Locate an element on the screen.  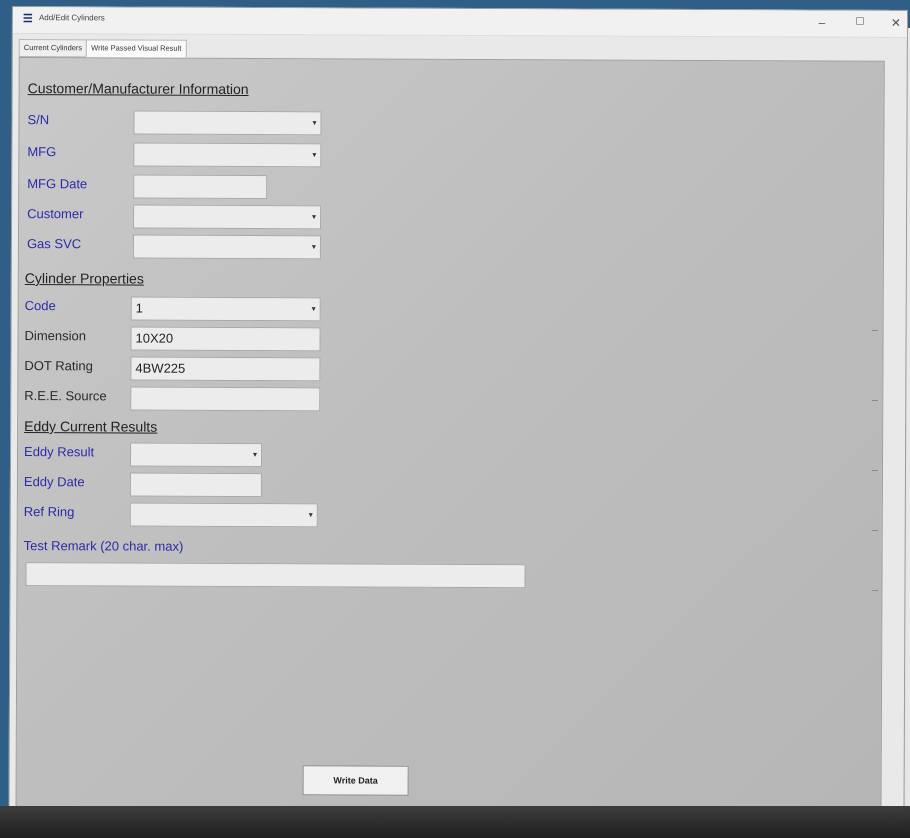
customer-combobox: ▾ is located at coordinates (227, 217).